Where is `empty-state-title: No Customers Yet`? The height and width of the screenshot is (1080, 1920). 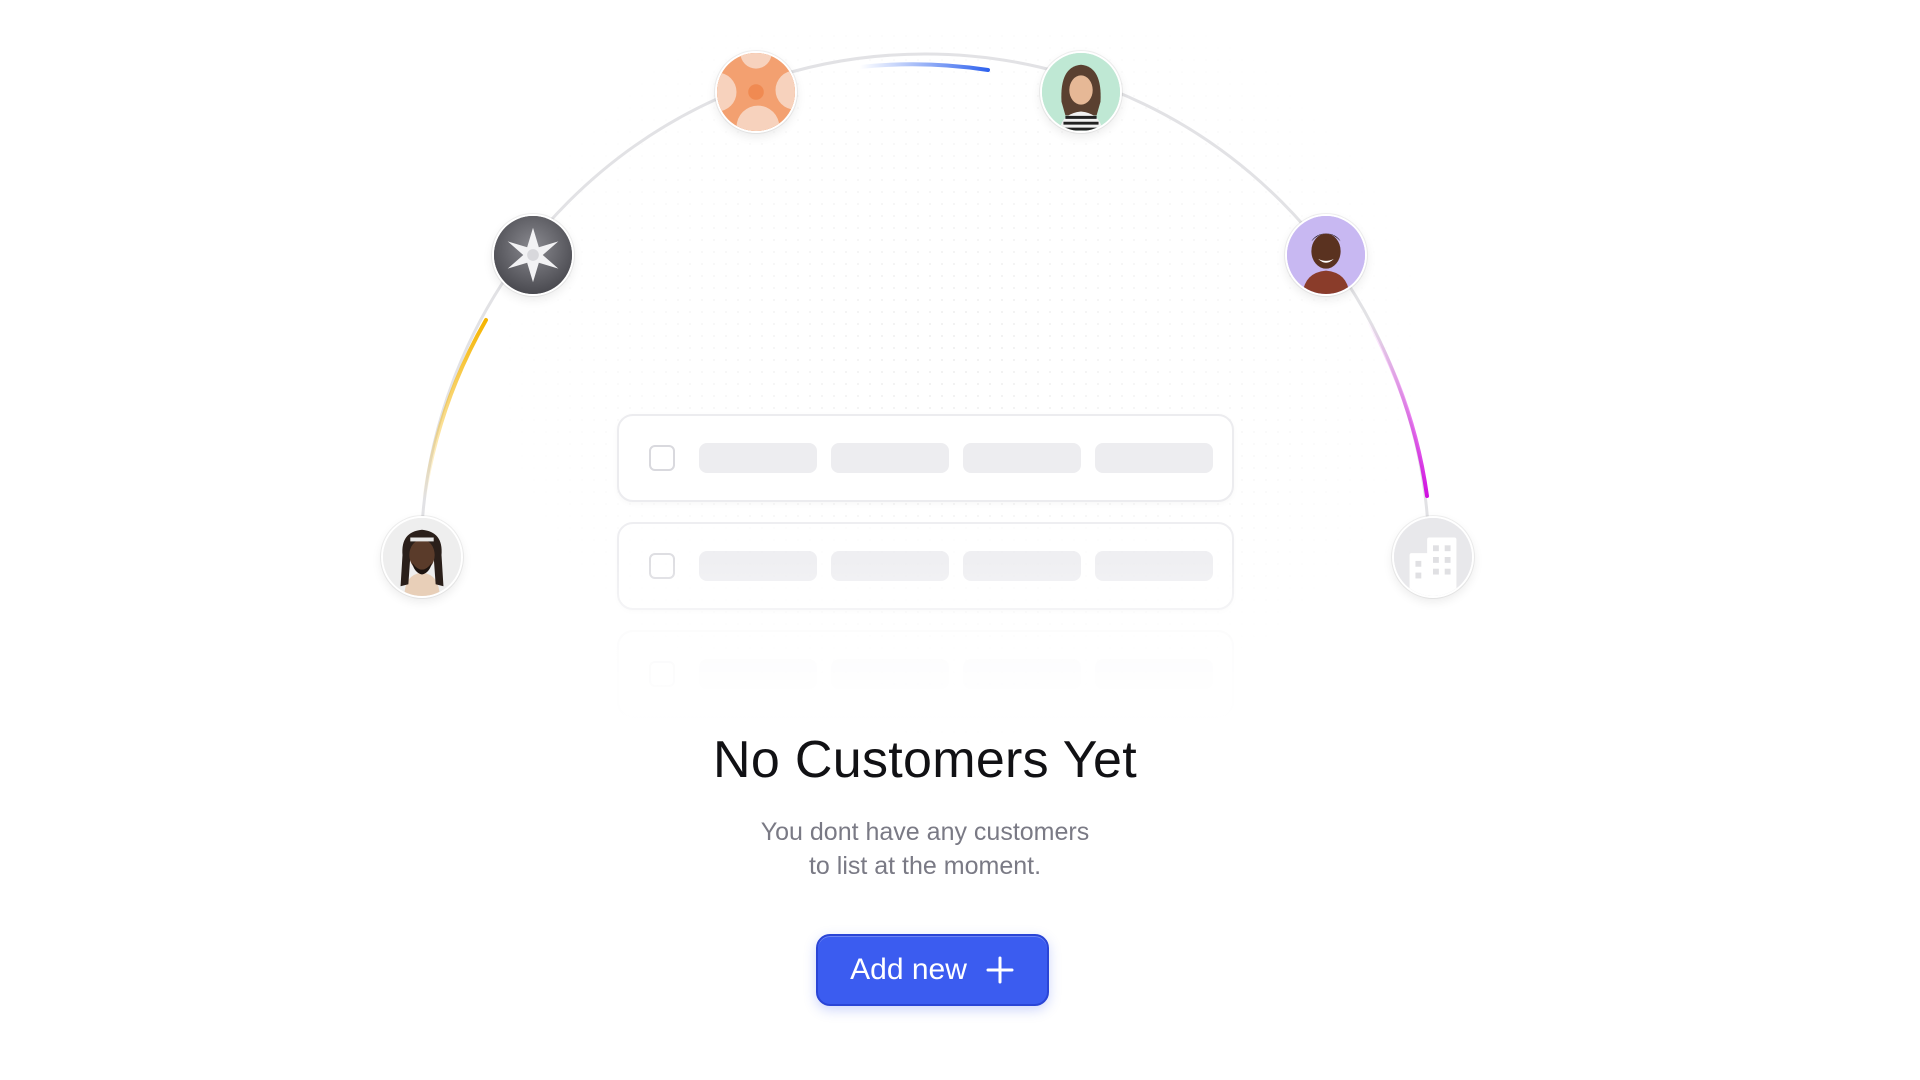
empty-state-title: No Customers Yet is located at coordinates (925, 760).